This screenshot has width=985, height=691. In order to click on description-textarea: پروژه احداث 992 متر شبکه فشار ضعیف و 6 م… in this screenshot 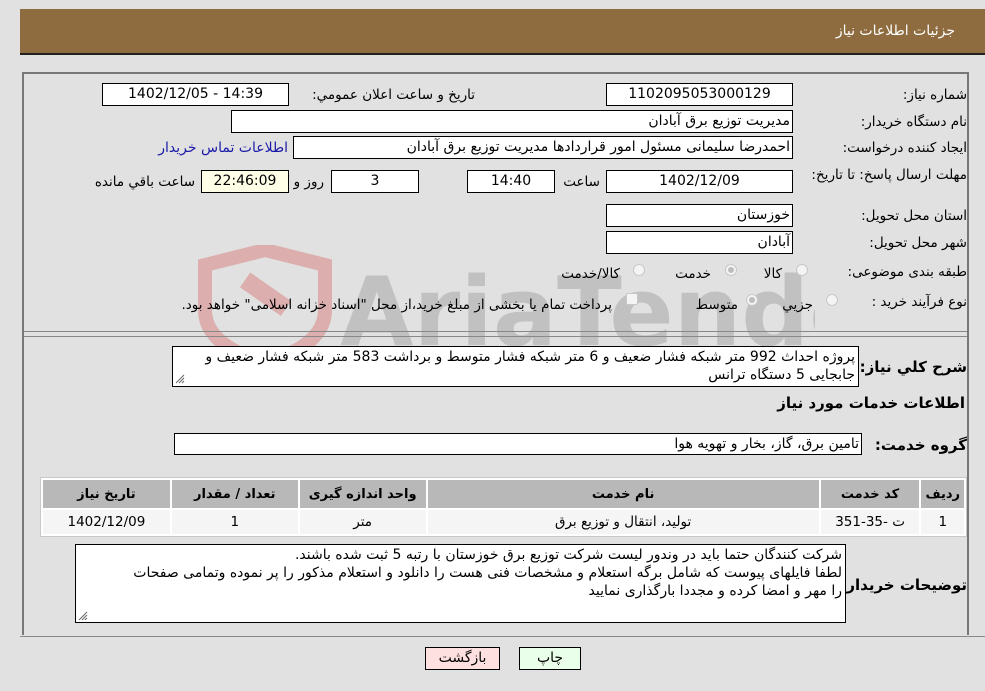, I will do `click(515, 366)`.